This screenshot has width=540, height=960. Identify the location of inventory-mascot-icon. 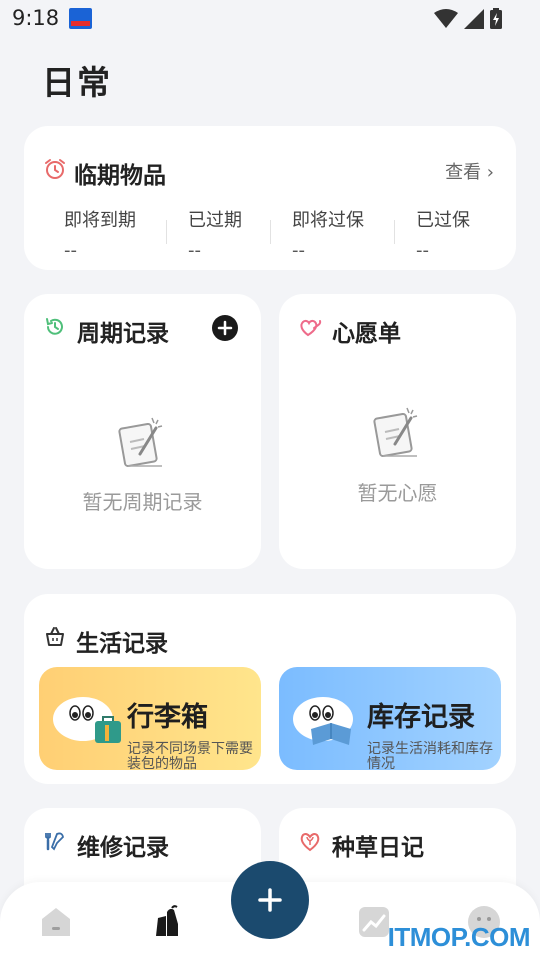
(323, 721).